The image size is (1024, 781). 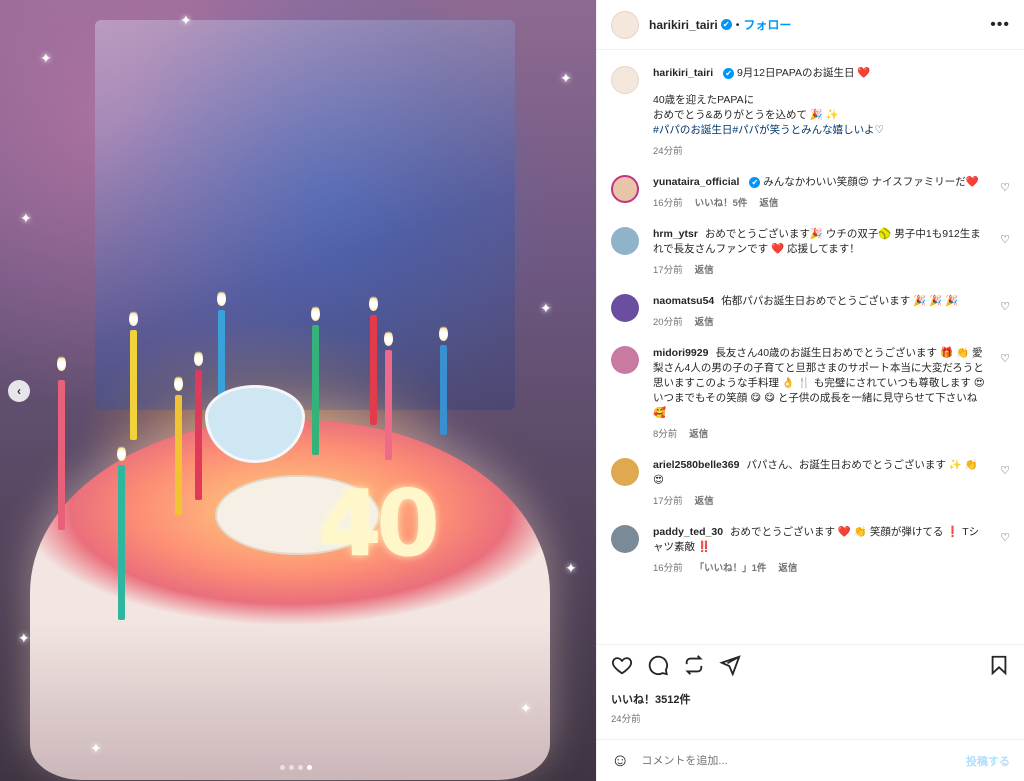 I want to click on comment-username: hrm_ytsr, so click(x=675, y=234).